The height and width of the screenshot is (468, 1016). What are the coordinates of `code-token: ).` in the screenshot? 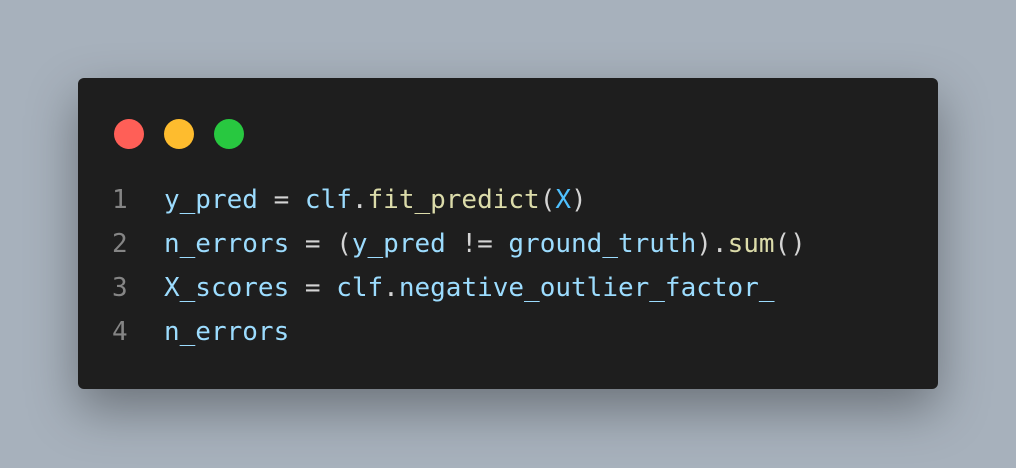 It's located at (712, 244).